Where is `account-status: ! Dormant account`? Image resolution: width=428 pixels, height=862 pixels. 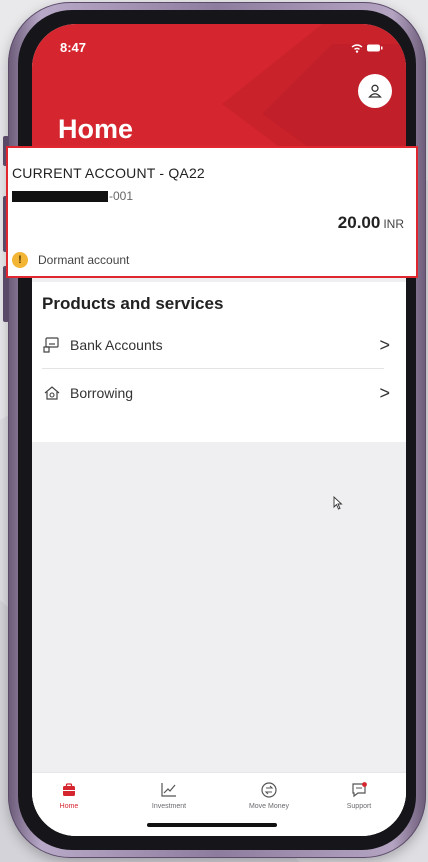
account-status: ! Dormant account is located at coordinates (70, 260).